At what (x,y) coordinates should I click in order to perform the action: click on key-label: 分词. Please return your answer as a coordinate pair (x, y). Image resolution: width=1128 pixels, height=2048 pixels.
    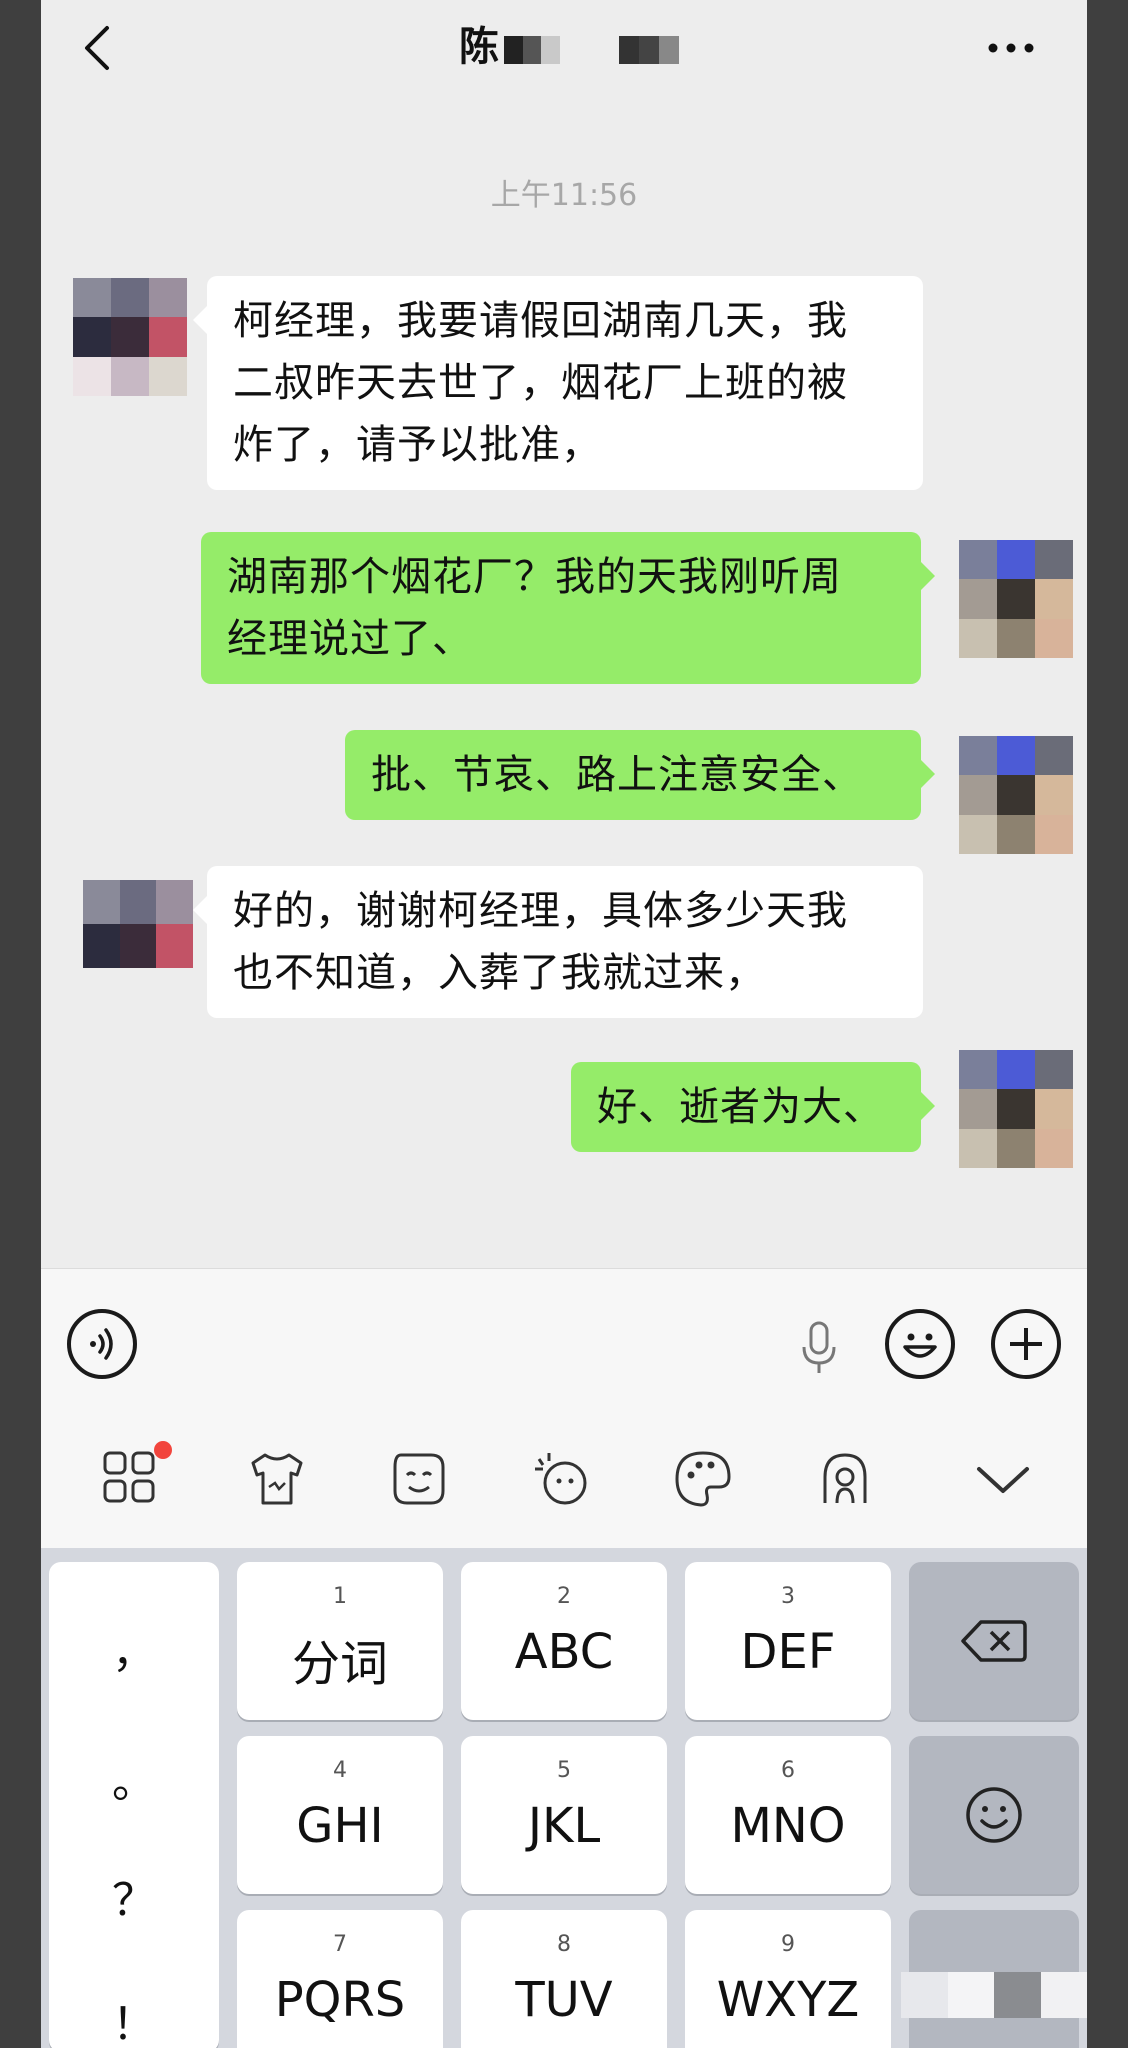
    Looking at the image, I should click on (339, 1664).